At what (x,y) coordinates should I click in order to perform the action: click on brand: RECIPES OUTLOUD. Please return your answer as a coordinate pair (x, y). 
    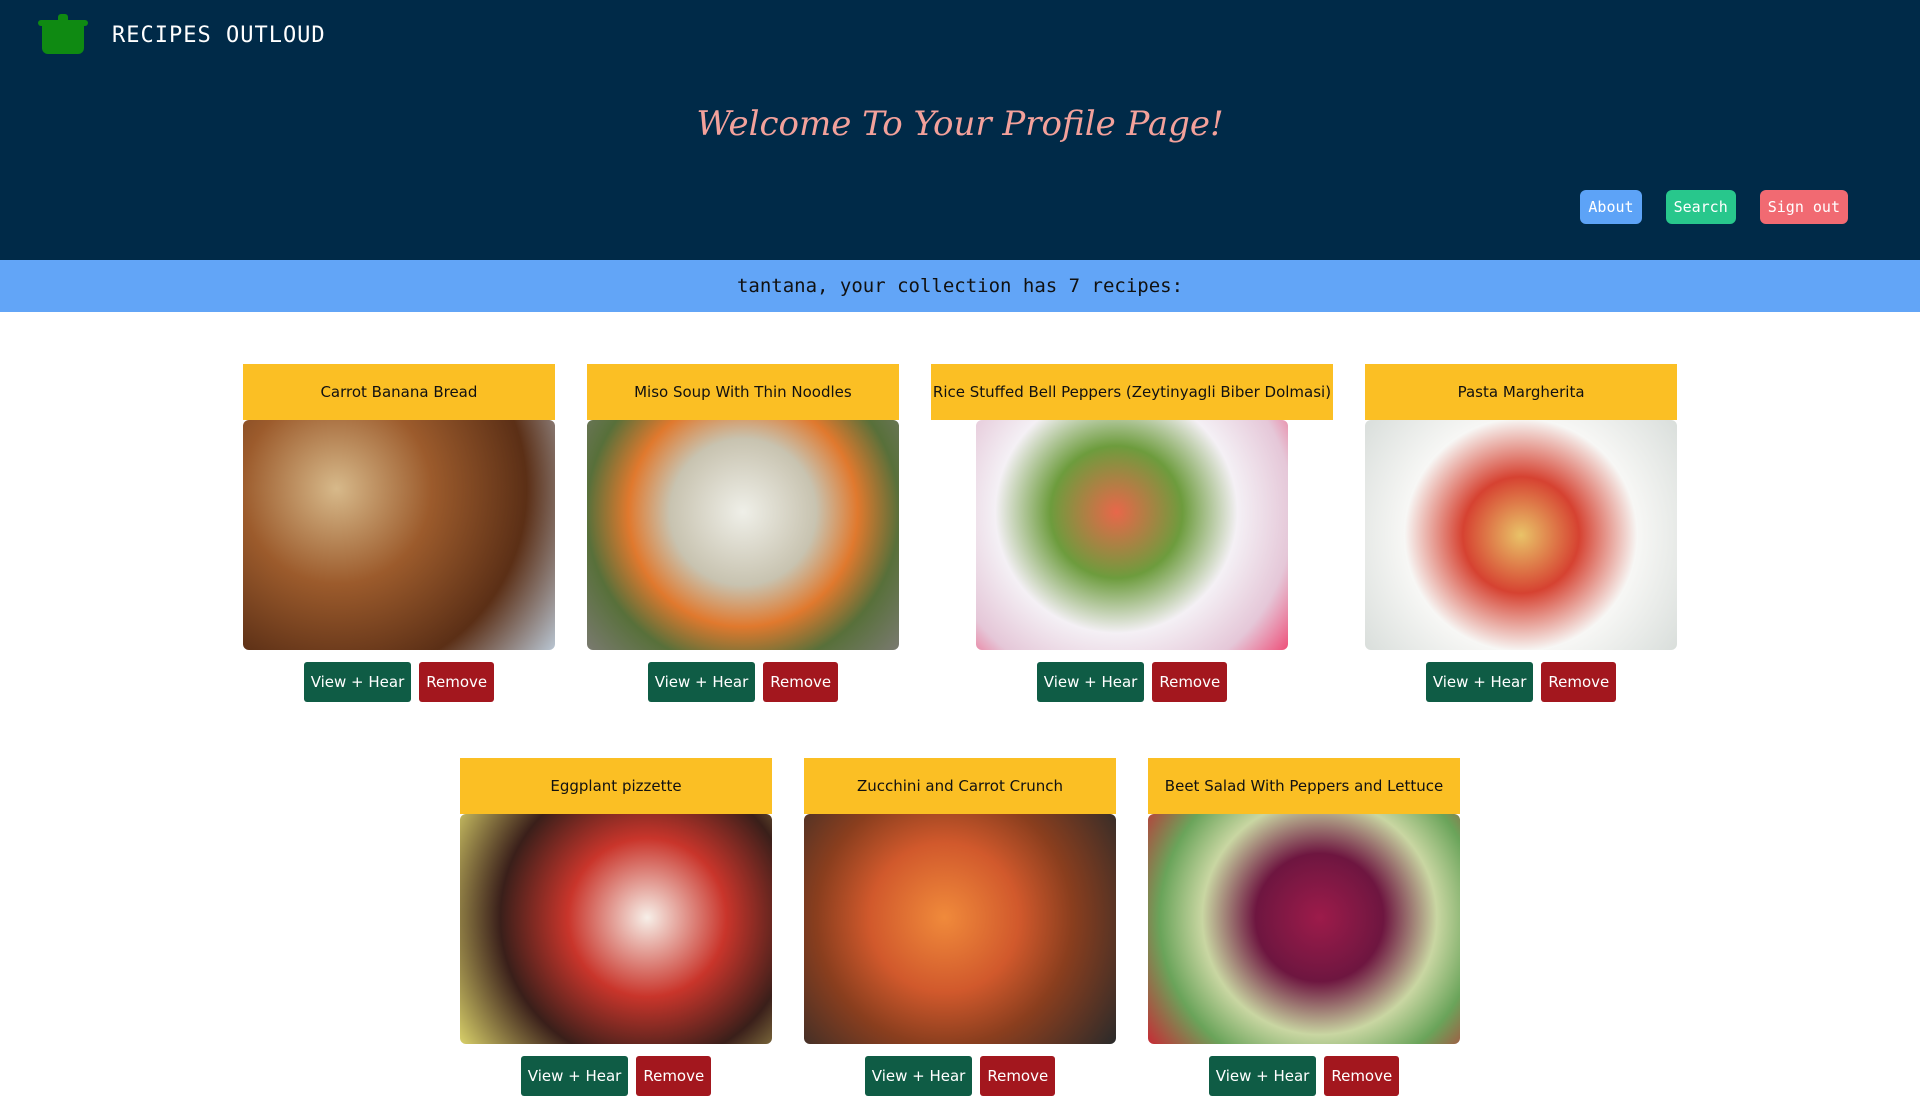
    Looking at the image, I should click on (182, 33).